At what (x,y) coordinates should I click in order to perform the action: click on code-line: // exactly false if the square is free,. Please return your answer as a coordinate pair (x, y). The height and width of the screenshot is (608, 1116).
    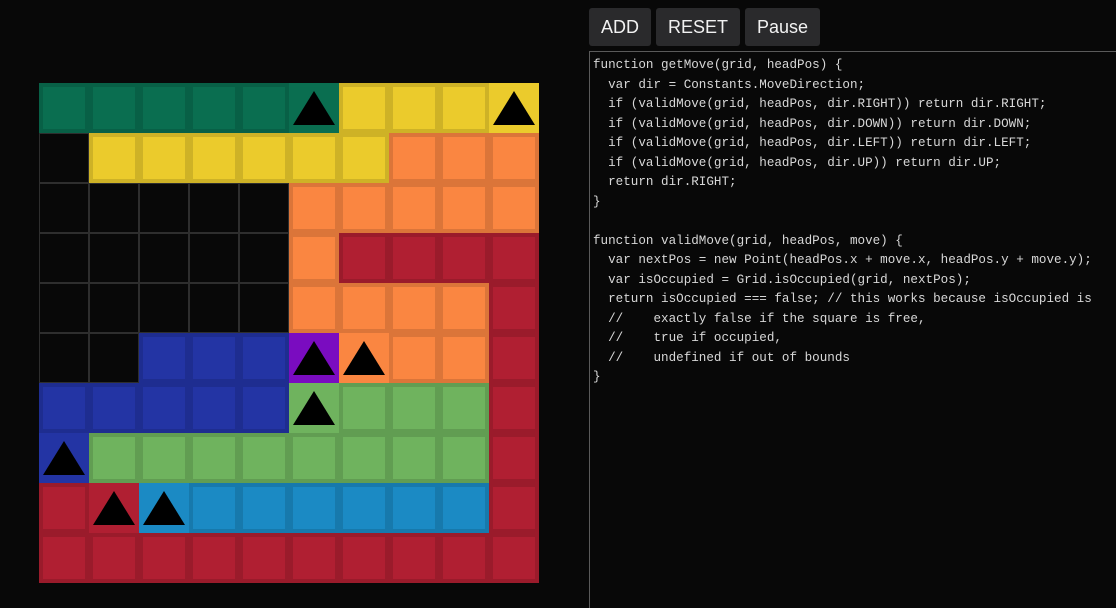
    Looking at the image, I should click on (759, 318).